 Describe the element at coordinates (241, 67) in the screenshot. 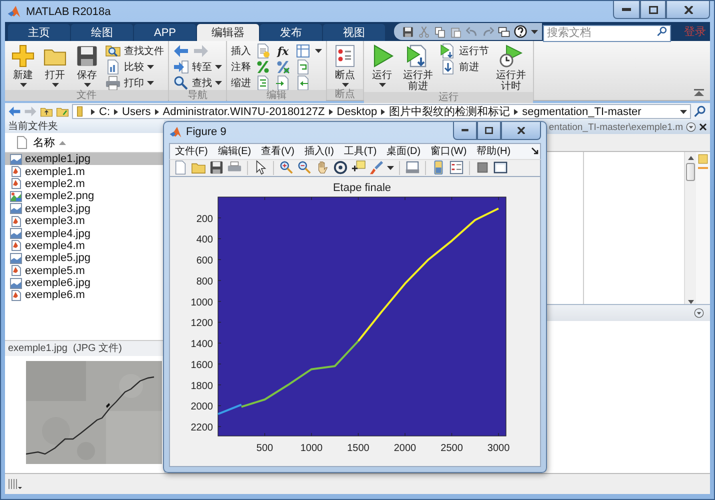

I see `ribbon-button: 注释` at that location.